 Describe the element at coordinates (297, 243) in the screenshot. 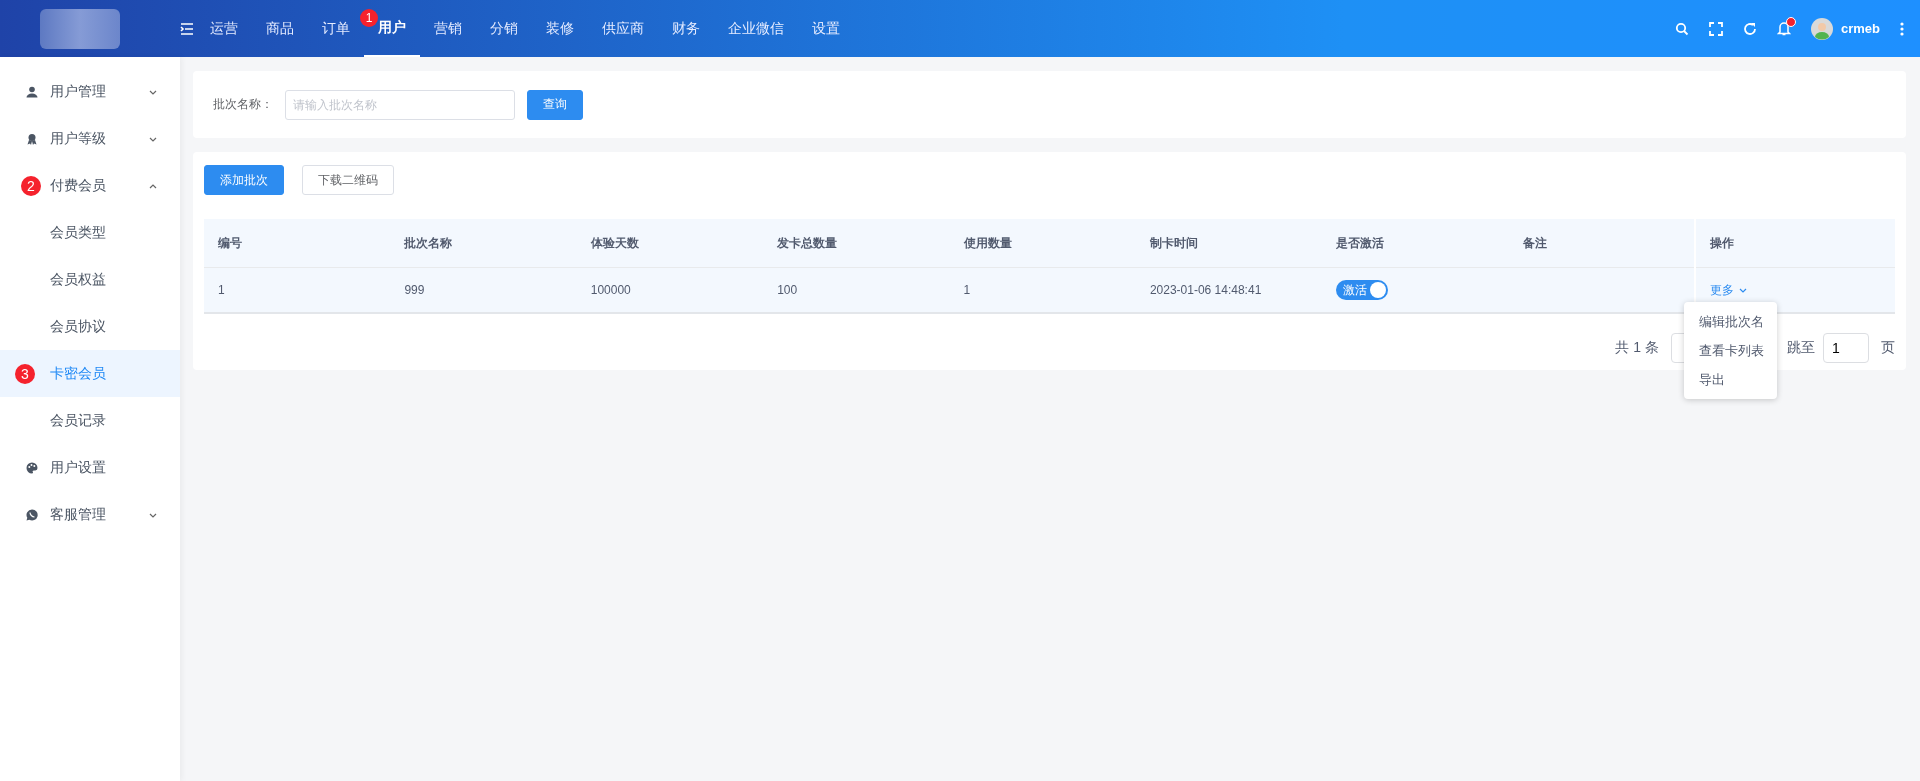

I see `column-header: 编号` at that location.